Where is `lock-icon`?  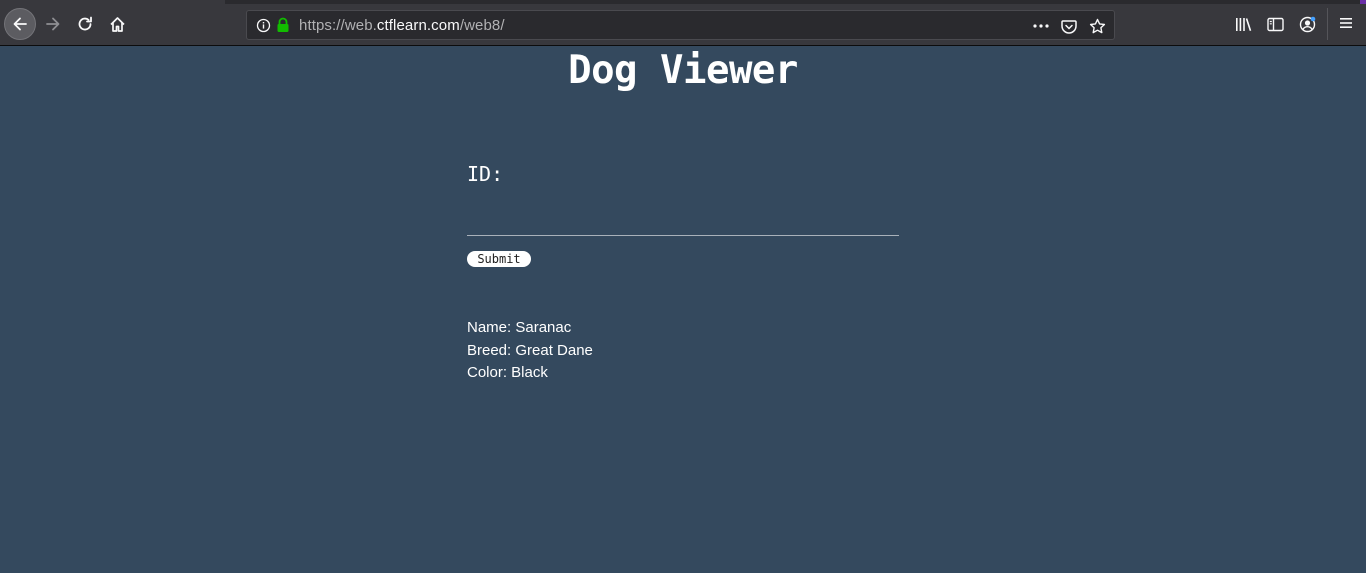 lock-icon is located at coordinates (283, 27).